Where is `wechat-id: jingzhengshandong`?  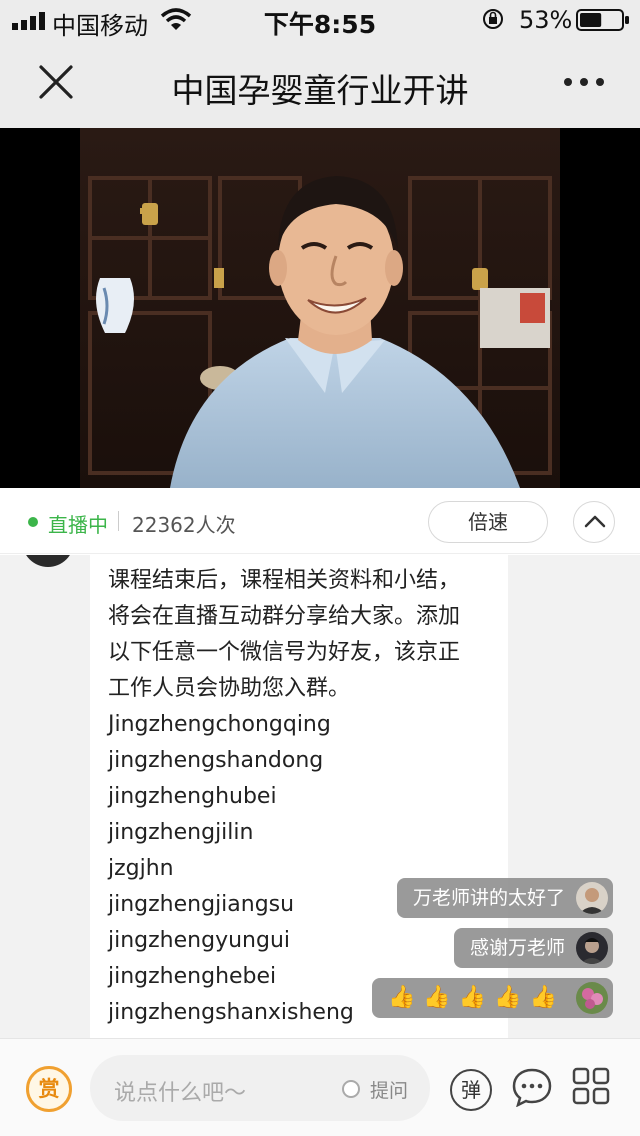
wechat-id: jingzhengshandong is located at coordinates (216, 760).